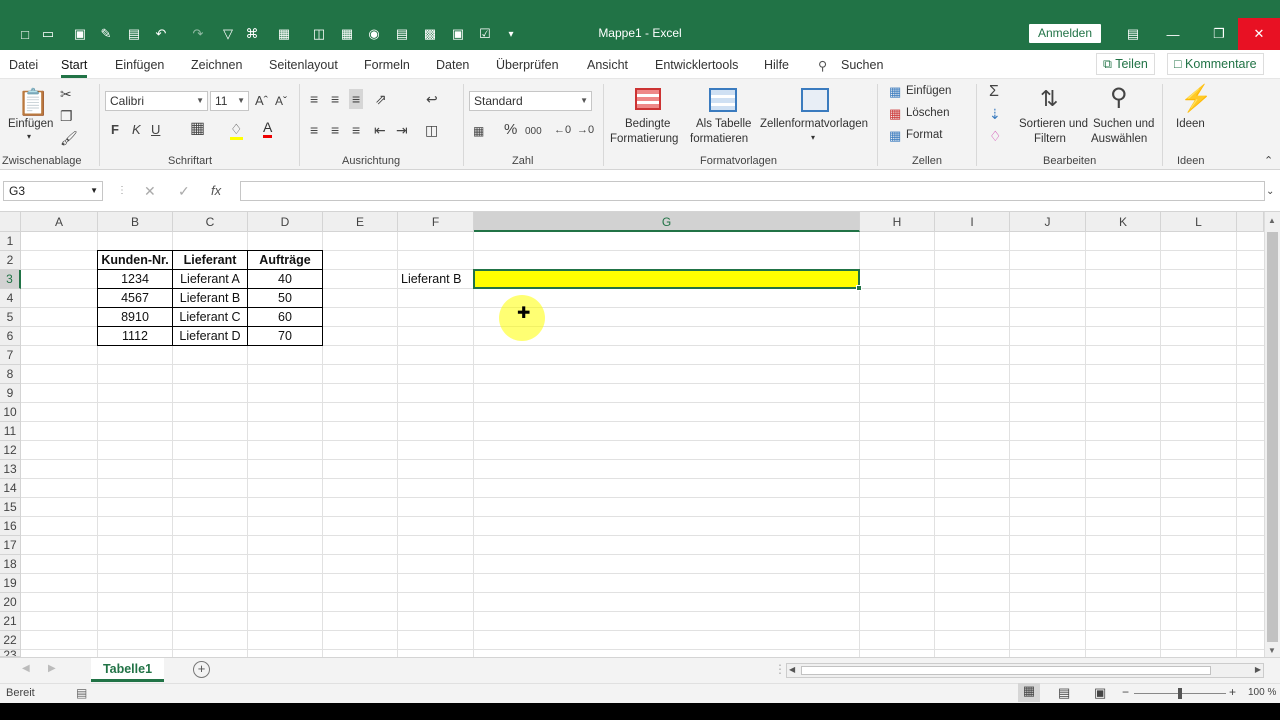 The height and width of the screenshot is (720, 1280). Describe the element at coordinates (69, 138) in the screenshot. I see `format-painter-icon: 🖌` at that location.